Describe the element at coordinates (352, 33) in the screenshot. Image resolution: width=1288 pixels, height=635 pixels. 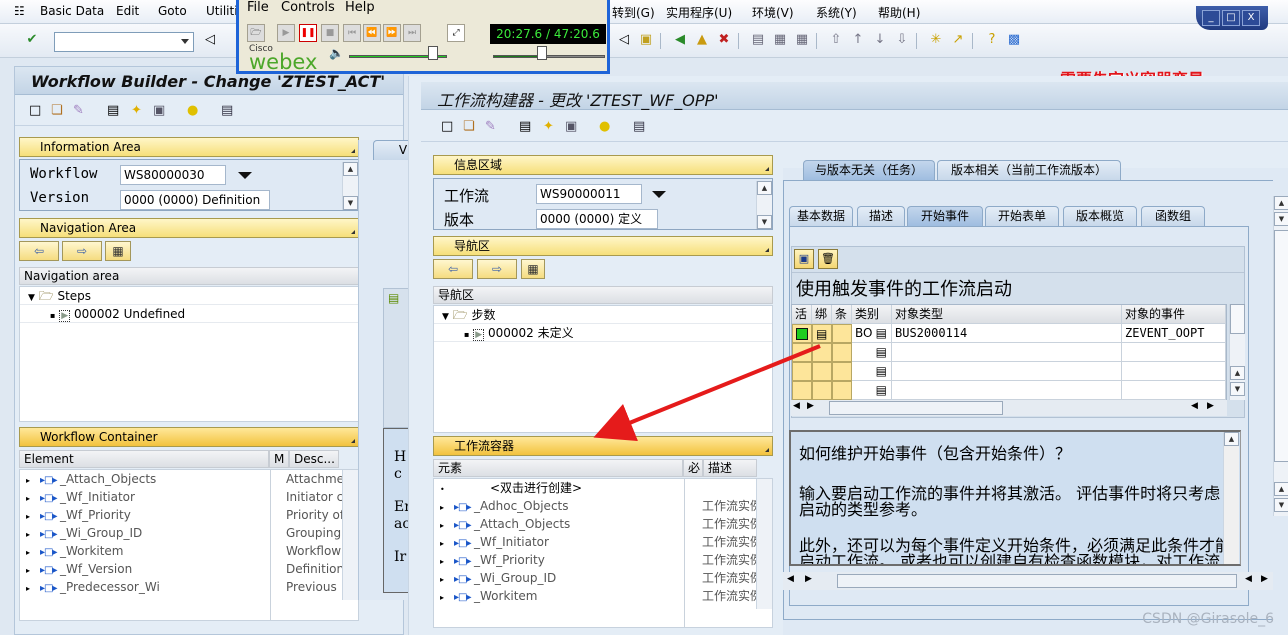
I see `skip-start-button: ⏮` at that location.